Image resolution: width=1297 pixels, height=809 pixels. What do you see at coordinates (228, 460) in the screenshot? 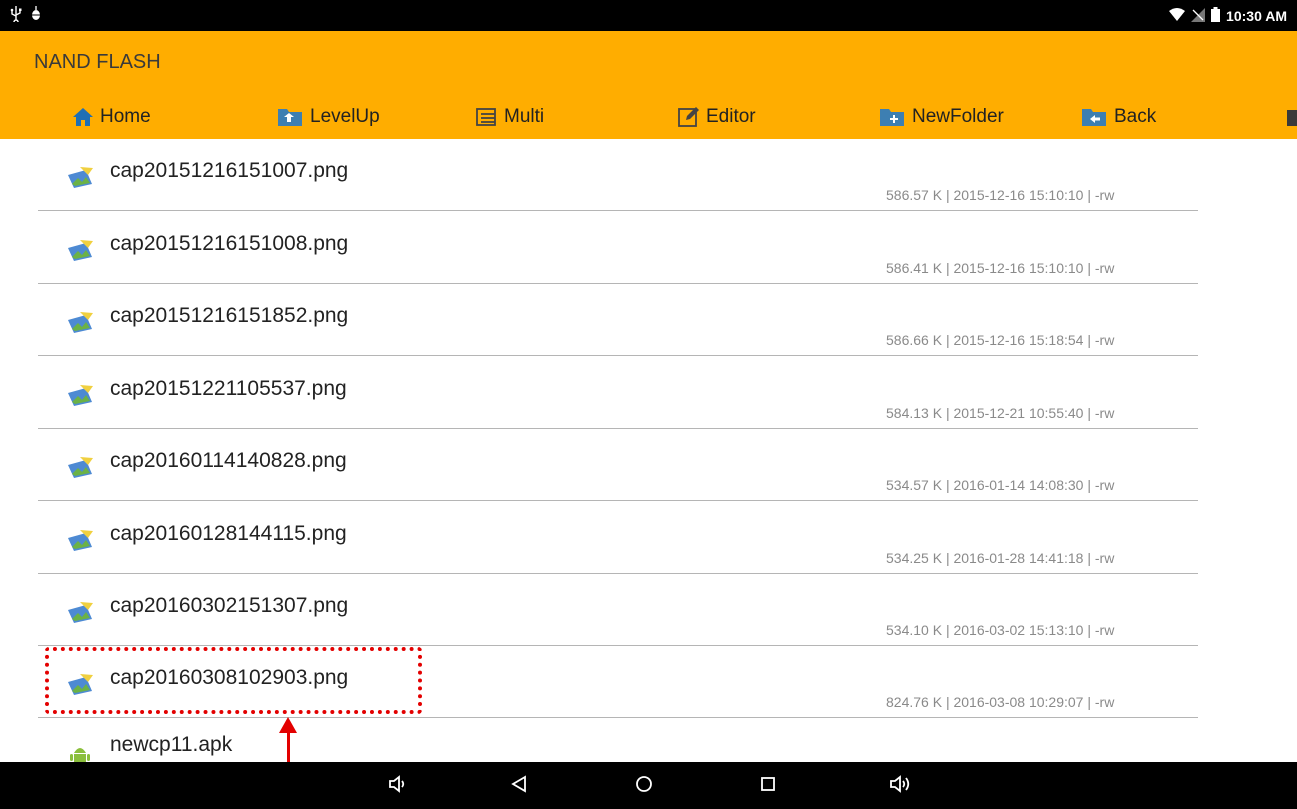
I see `file-name: cap20160114140828.png` at bounding box center [228, 460].